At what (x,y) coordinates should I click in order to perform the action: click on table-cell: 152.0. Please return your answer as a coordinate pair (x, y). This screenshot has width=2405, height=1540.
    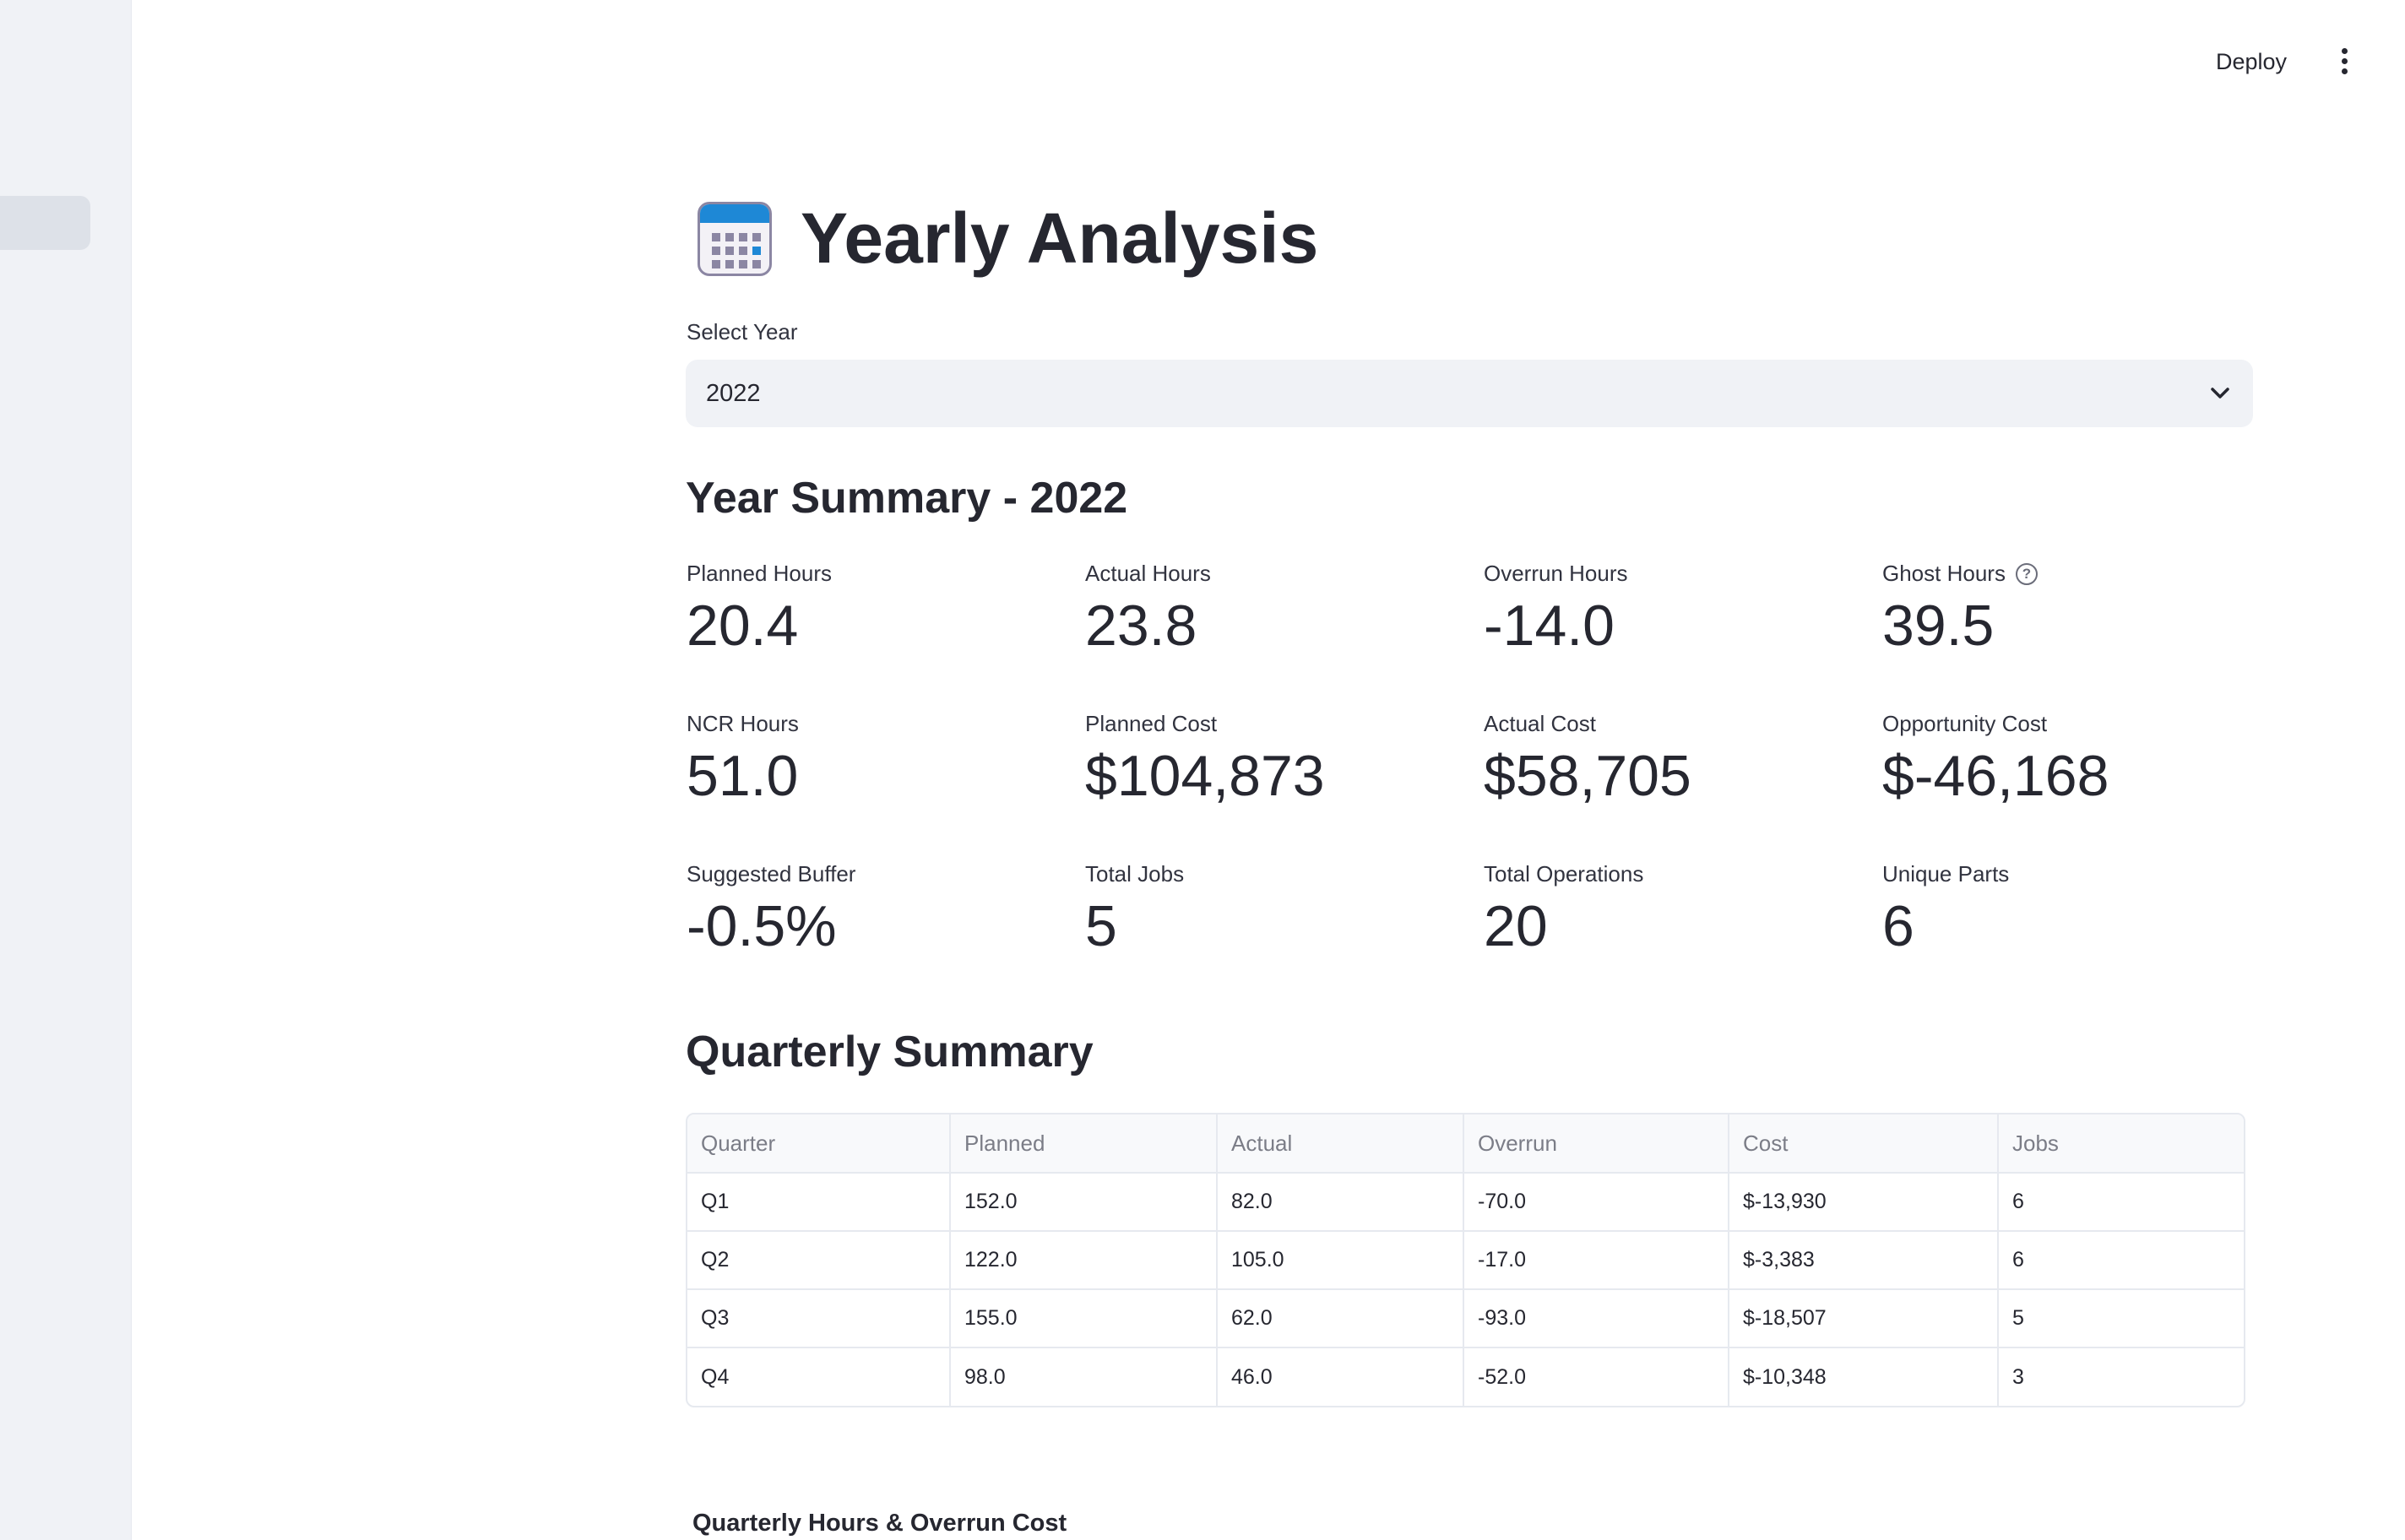
    Looking at the image, I should click on (1084, 1202).